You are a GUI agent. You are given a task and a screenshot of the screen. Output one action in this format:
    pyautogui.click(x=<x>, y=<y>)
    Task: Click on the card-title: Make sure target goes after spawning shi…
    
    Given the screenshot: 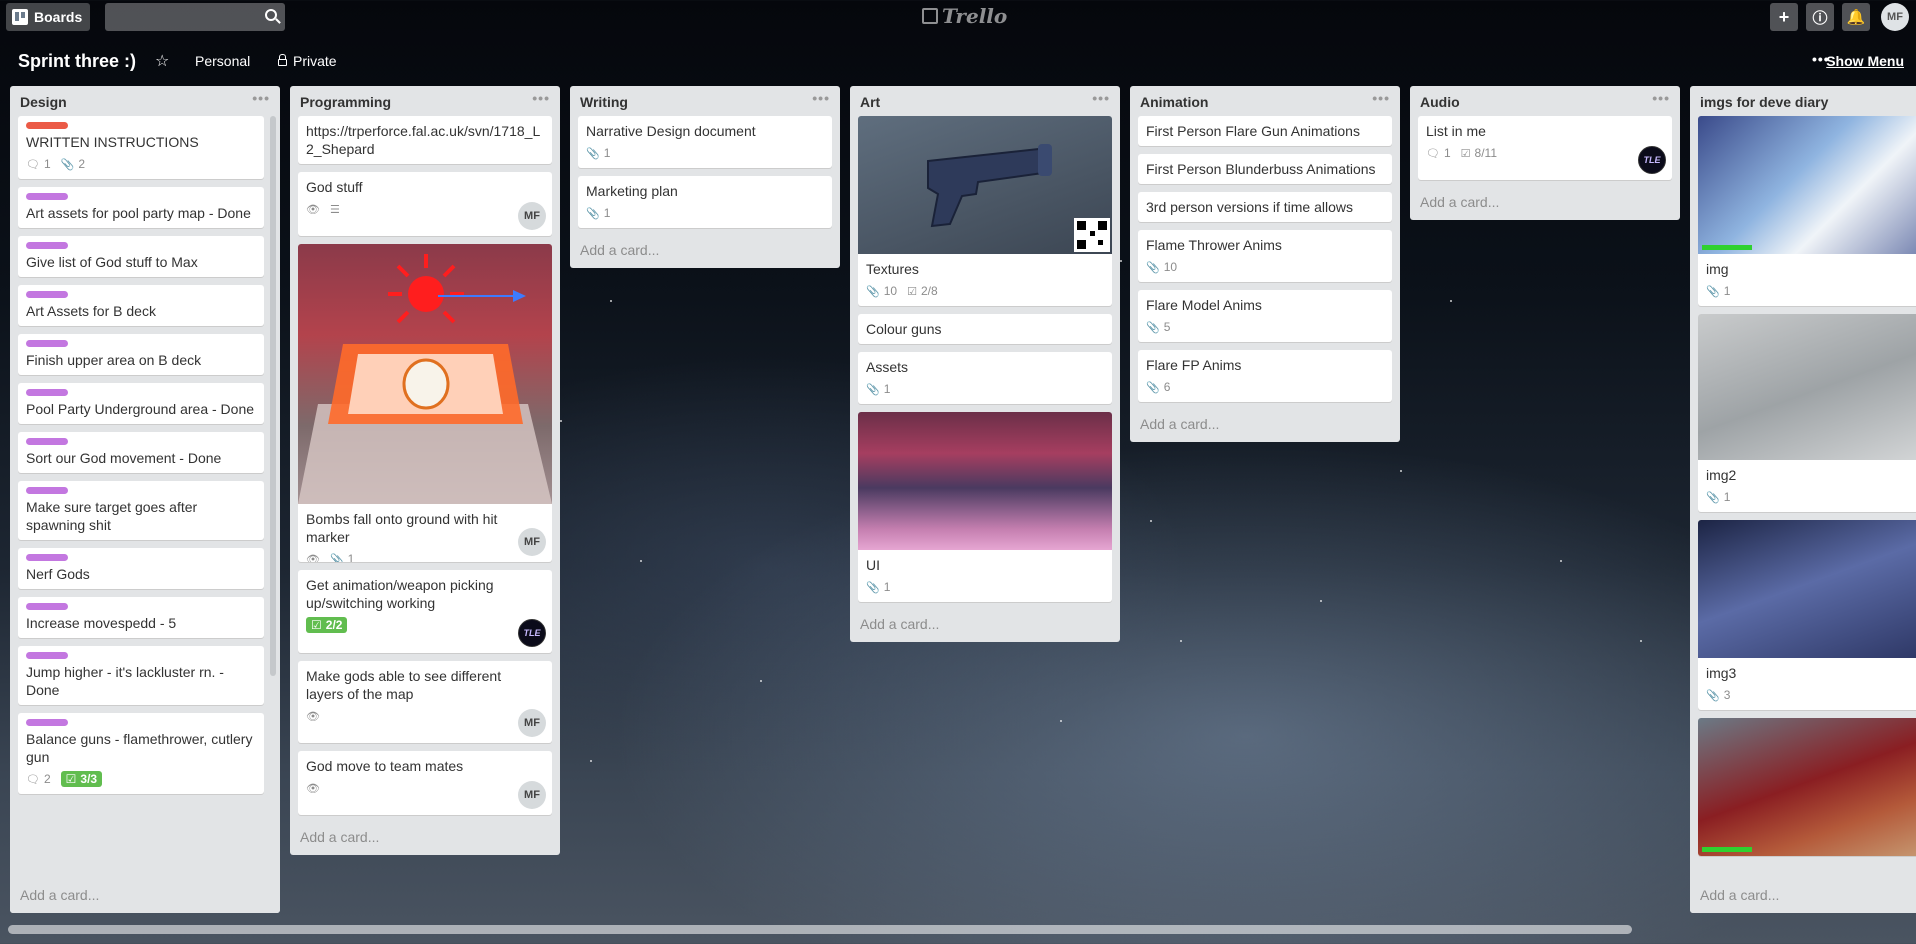 What is the action you would take?
    pyautogui.click(x=112, y=516)
    